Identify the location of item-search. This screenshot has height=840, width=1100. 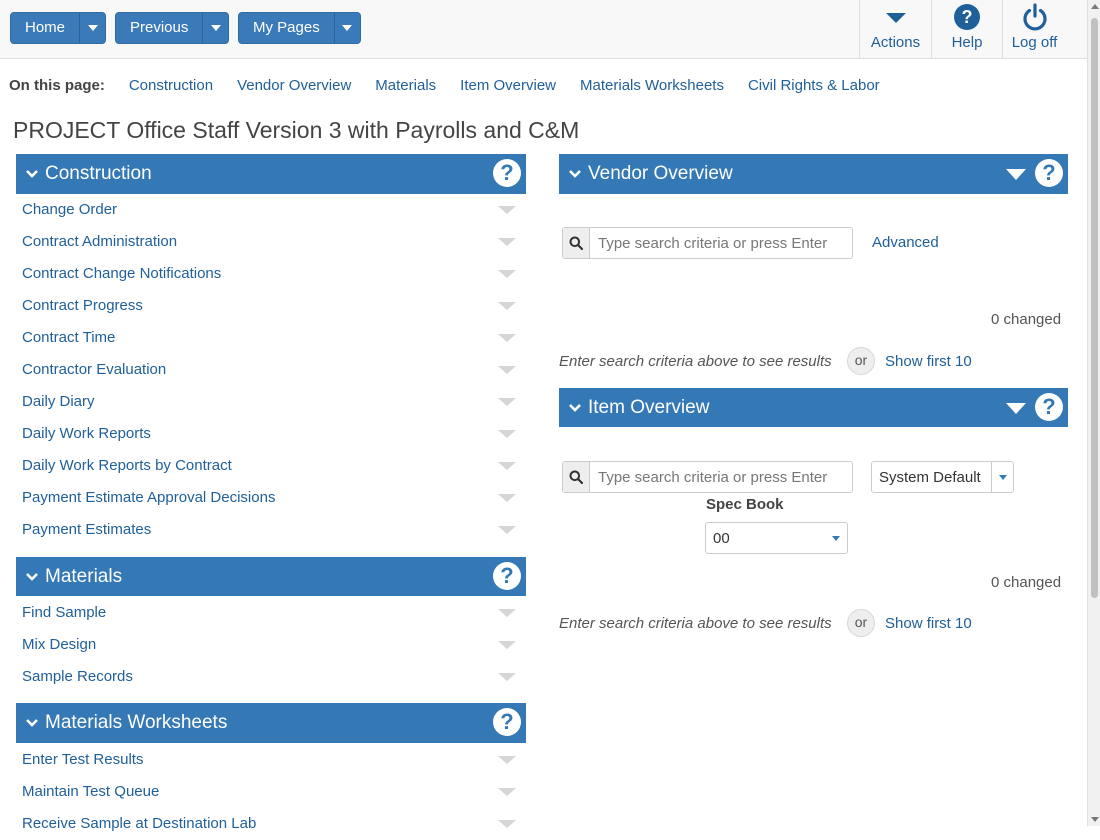
(707, 477).